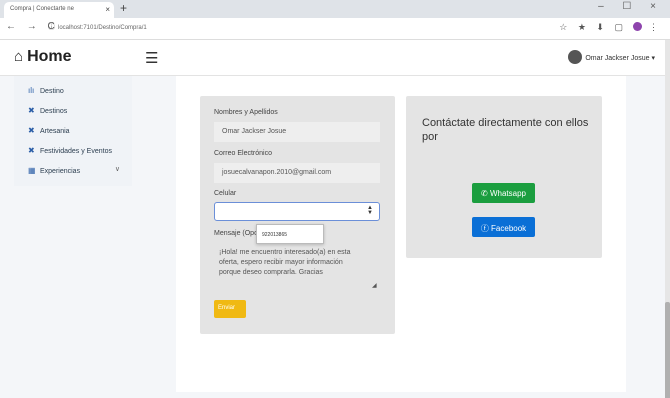 Image resolution: width=670 pixels, height=398 pixels. What do you see at coordinates (31, 90) in the screenshot?
I see `chart-icon: ılı` at bounding box center [31, 90].